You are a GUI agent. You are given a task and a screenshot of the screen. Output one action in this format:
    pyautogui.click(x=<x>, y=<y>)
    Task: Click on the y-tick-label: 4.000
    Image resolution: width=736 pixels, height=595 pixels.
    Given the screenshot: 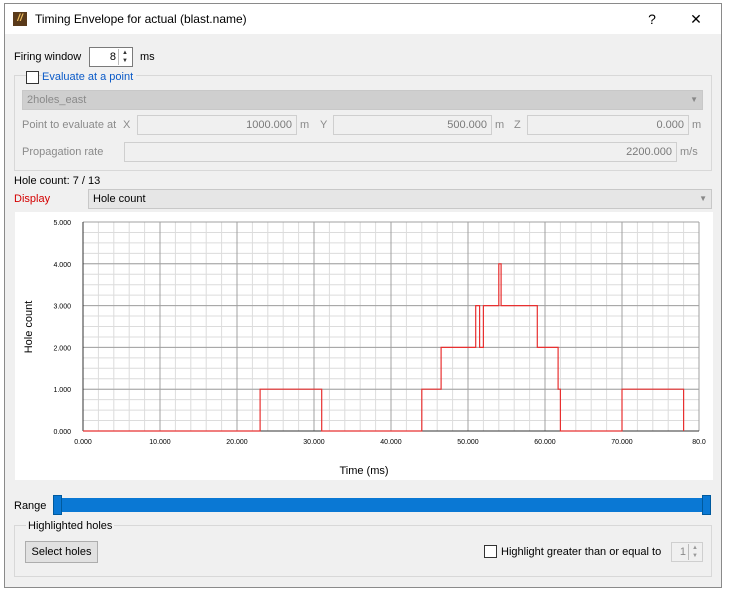 What is the action you would take?
    pyautogui.click(x=62, y=265)
    